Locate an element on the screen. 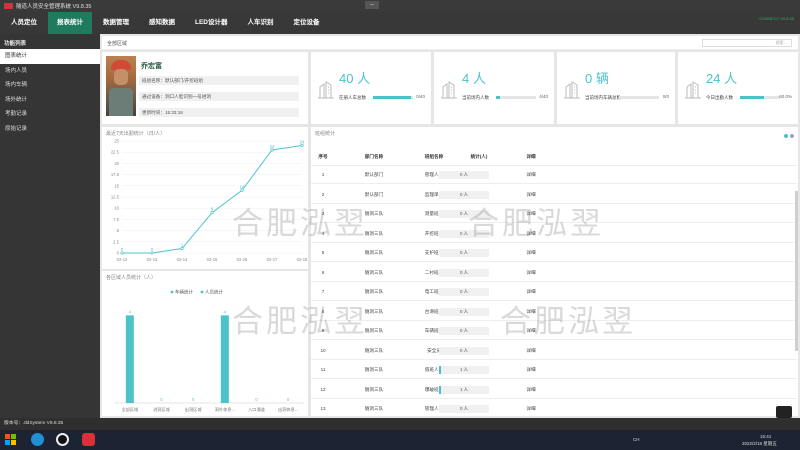  legend-marker is located at coordinates (172, 292).